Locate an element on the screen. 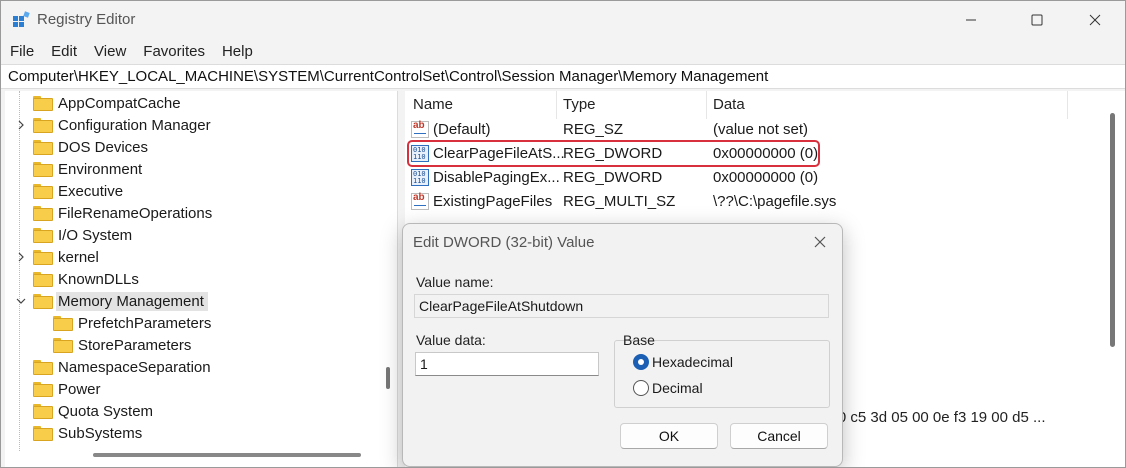  tree-vertical-scrollbar is located at coordinates (388, 378).